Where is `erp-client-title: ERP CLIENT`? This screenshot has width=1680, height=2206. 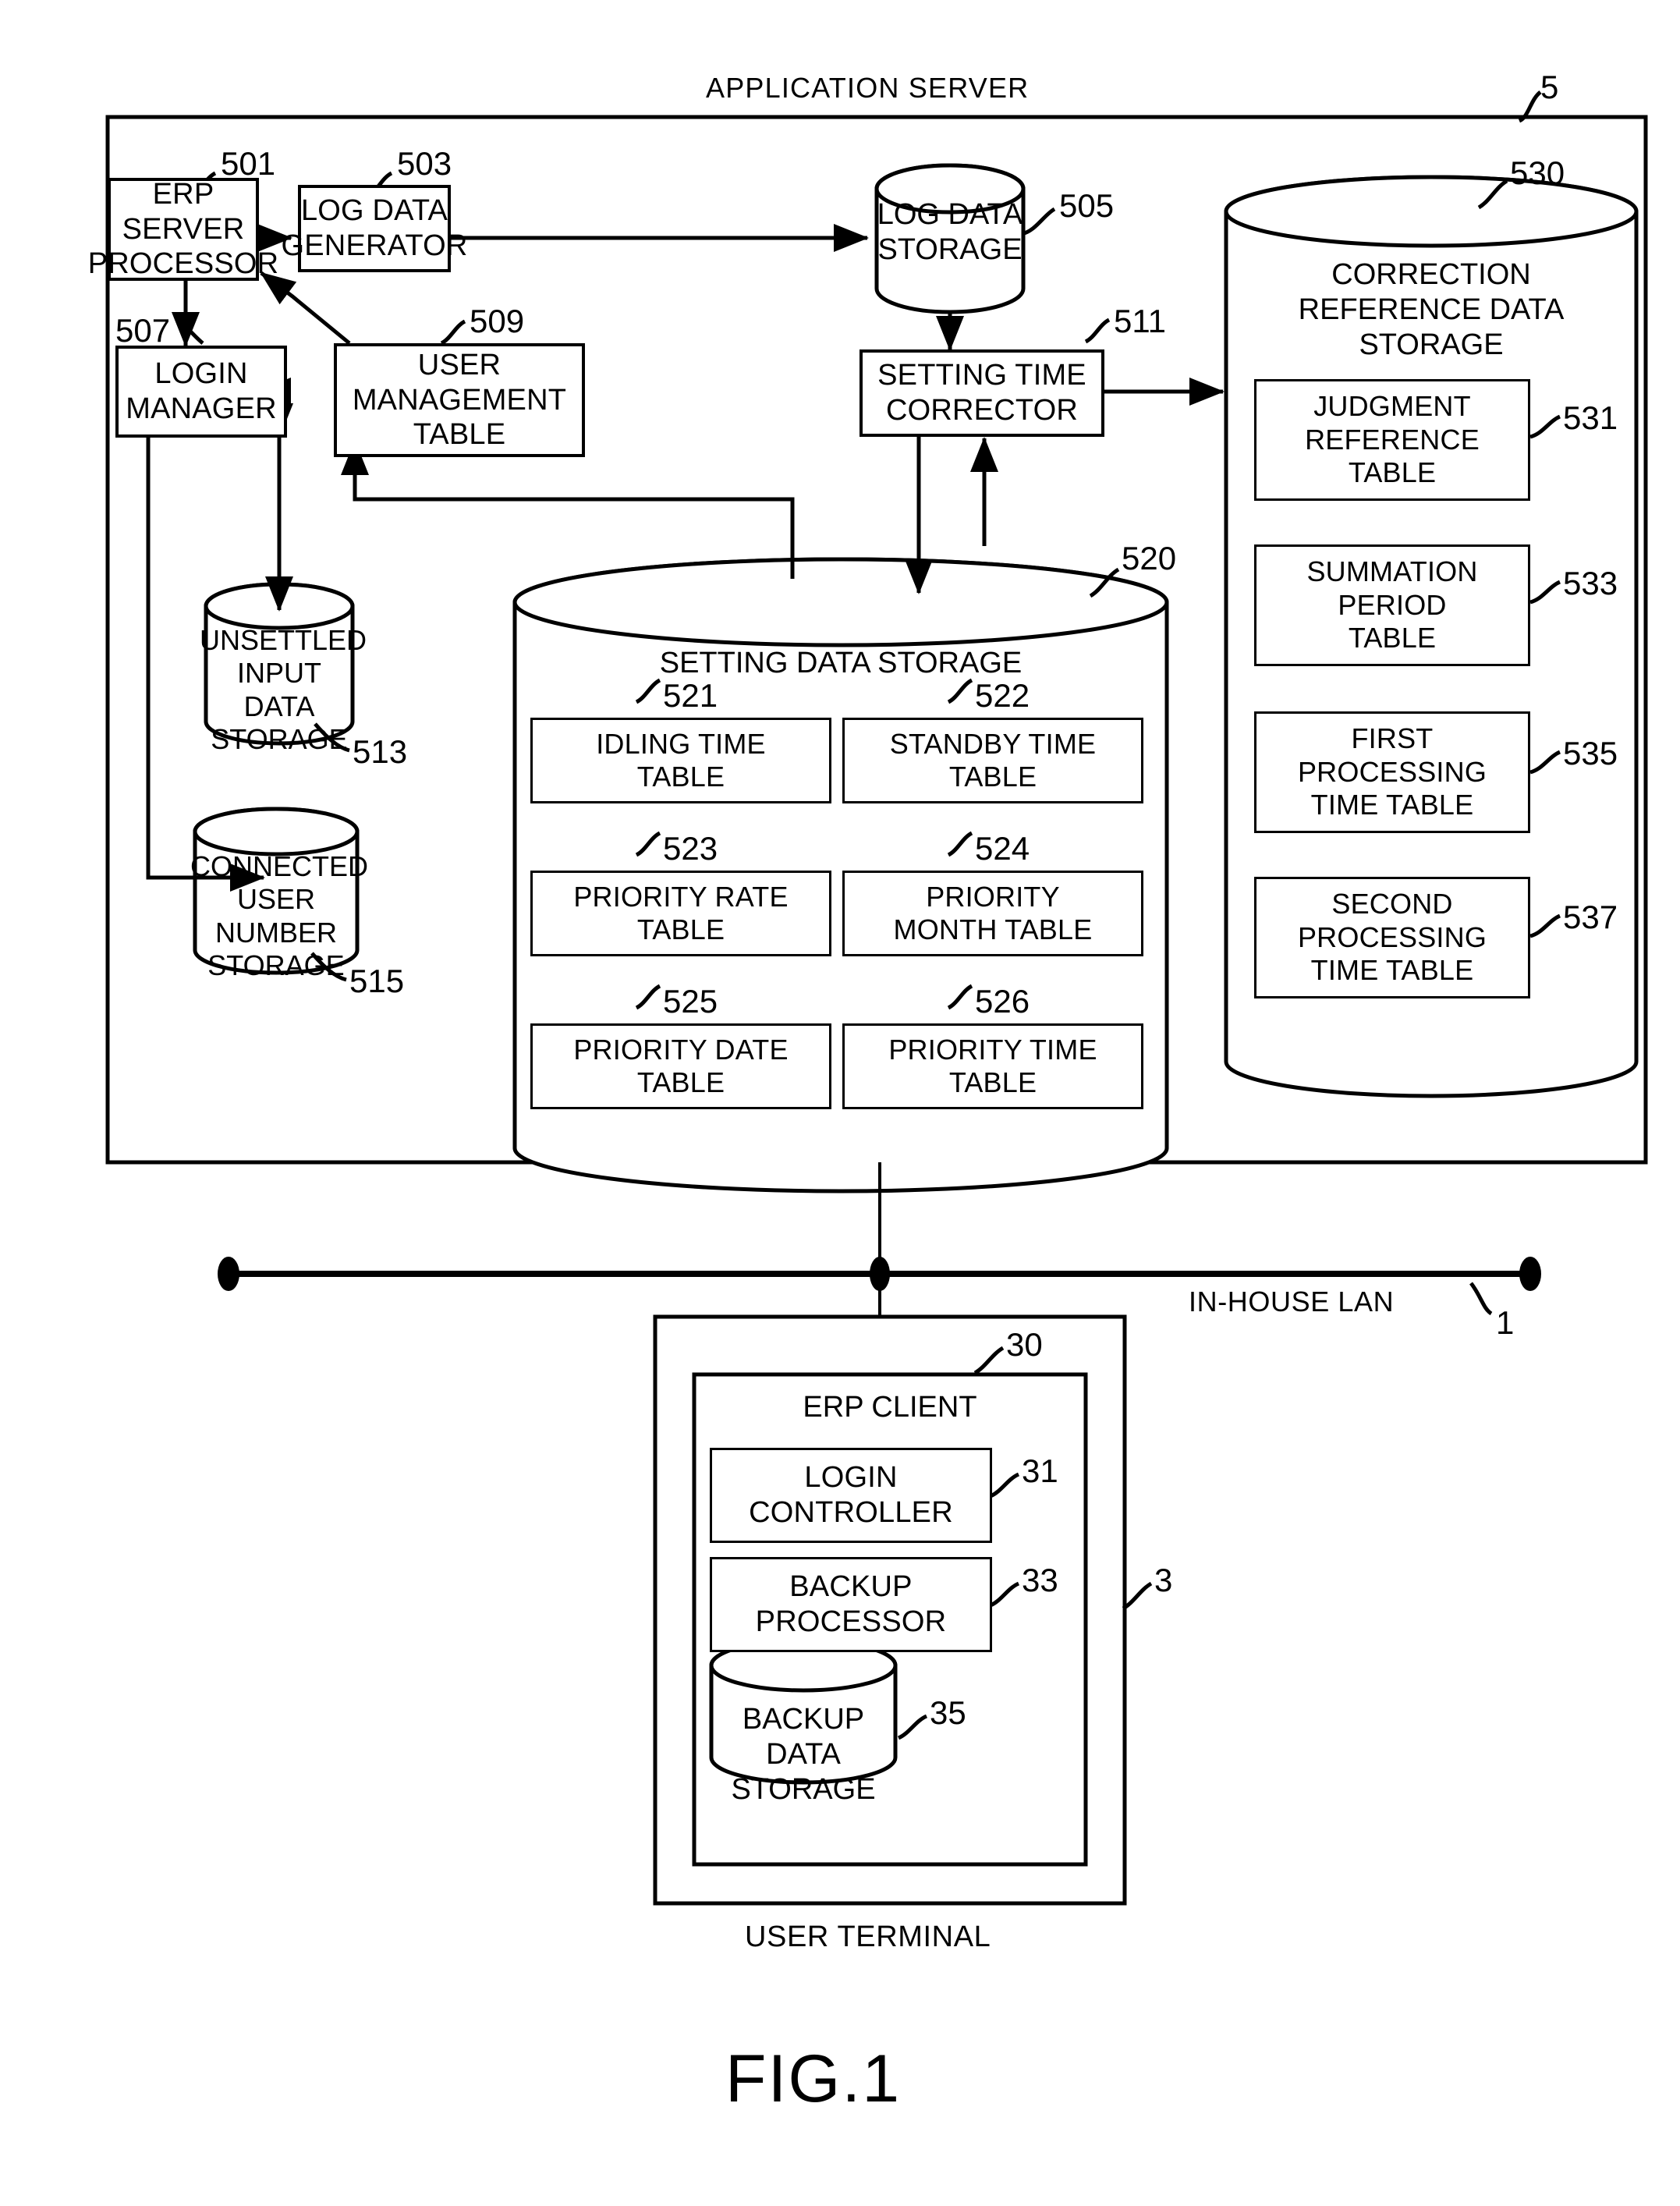
erp-client-title: ERP CLIENT is located at coordinates (890, 1407).